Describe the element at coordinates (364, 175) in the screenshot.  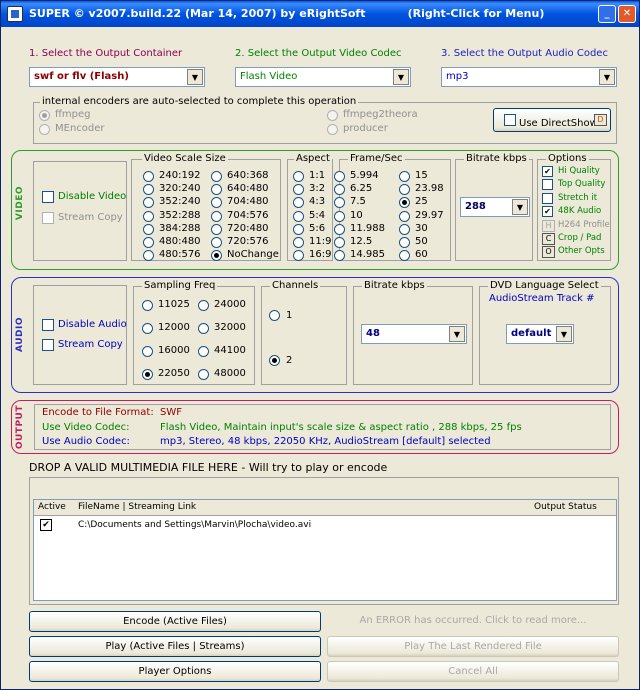
I see `fps-option-label: 5.994` at that location.